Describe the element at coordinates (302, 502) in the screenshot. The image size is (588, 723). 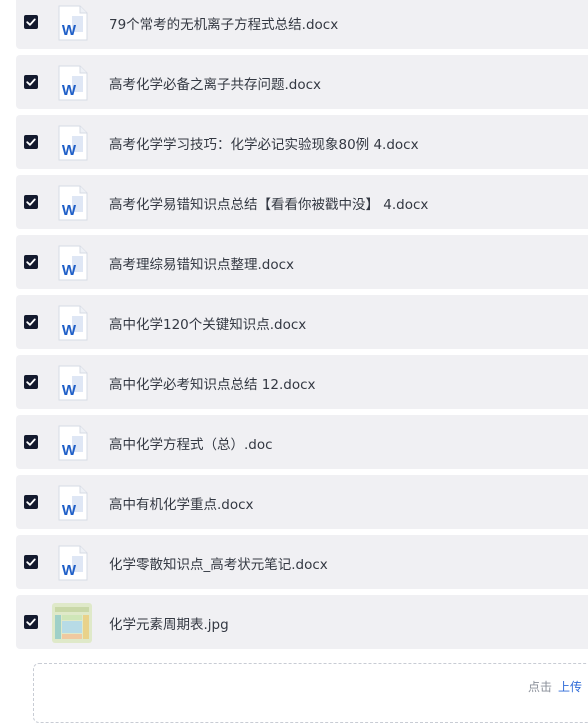
I see `file-row: W 高中有机化学重点.docx` at that location.